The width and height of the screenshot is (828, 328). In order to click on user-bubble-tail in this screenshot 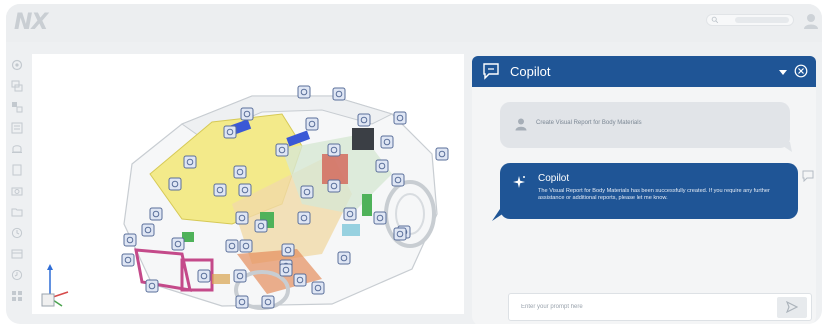, I will do `click(784, 147)`.